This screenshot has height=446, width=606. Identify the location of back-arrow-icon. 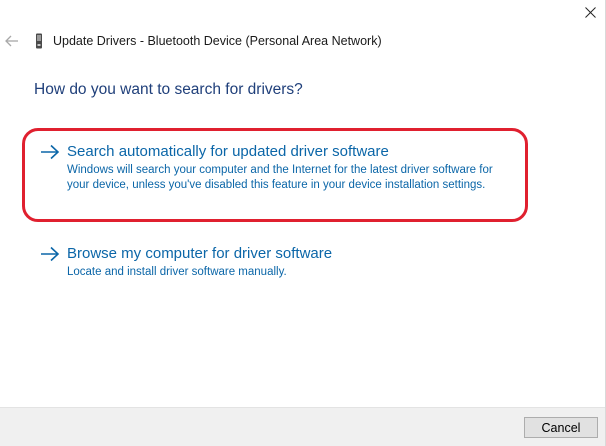
(11, 41).